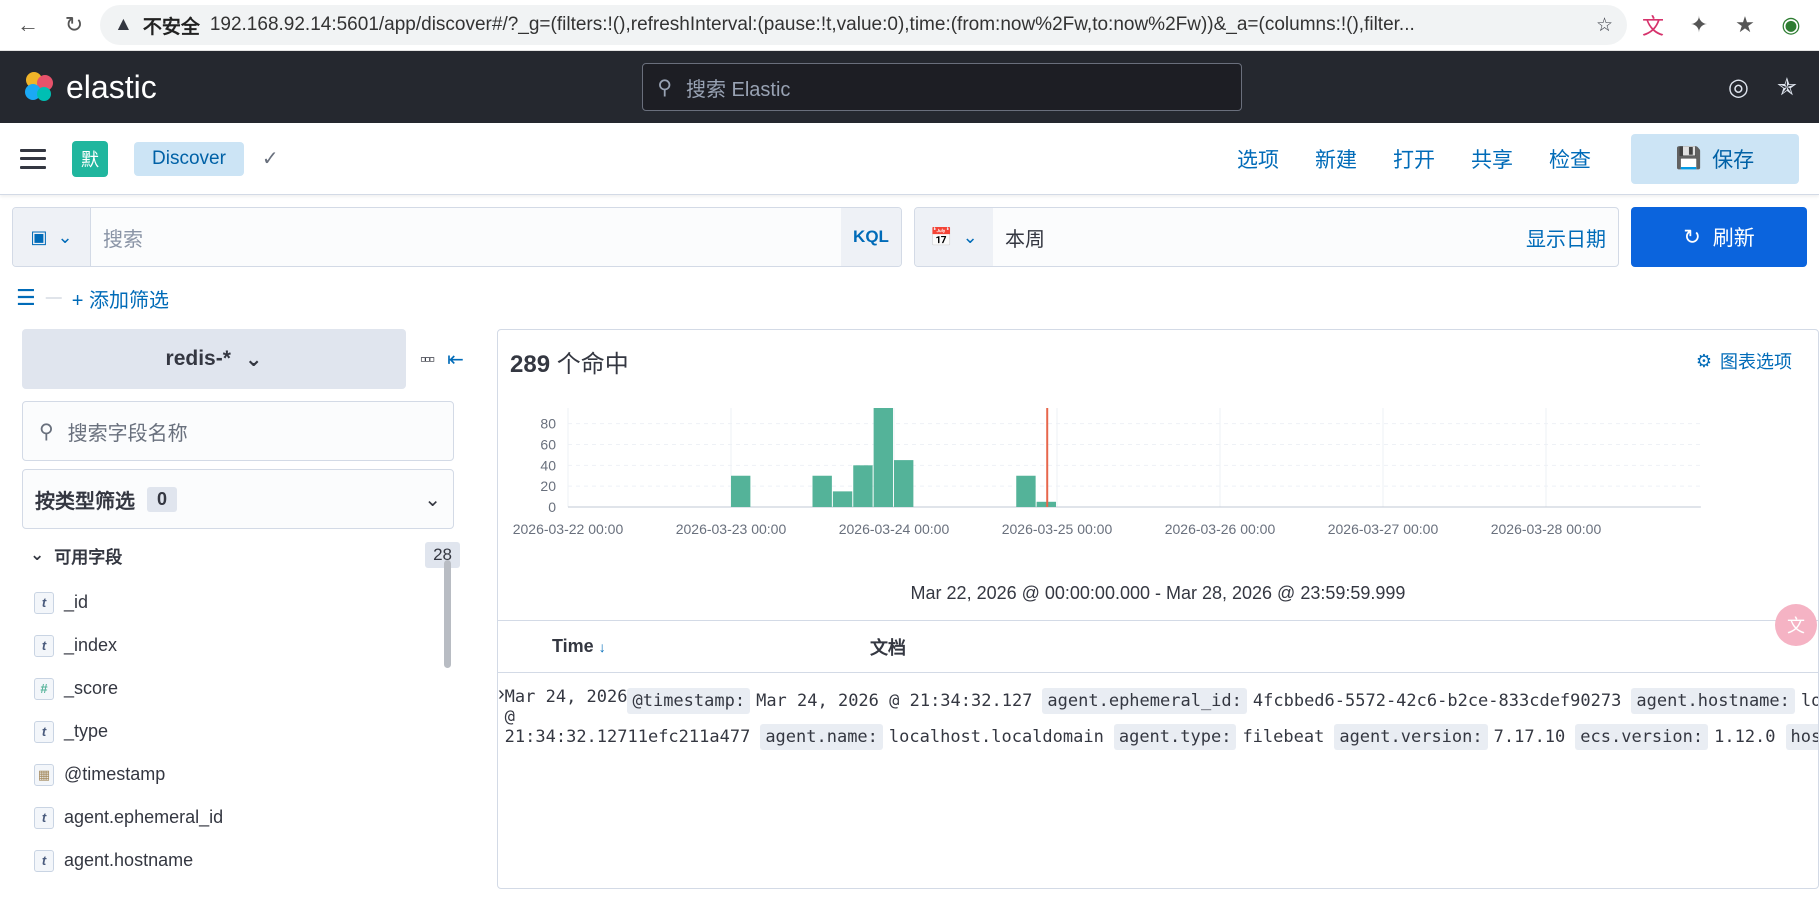 This screenshot has height=897, width=1819. What do you see at coordinates (684, 646) in the screenshot?
I see `column-time-header: Time ↓` at bounding box center [684, 646].